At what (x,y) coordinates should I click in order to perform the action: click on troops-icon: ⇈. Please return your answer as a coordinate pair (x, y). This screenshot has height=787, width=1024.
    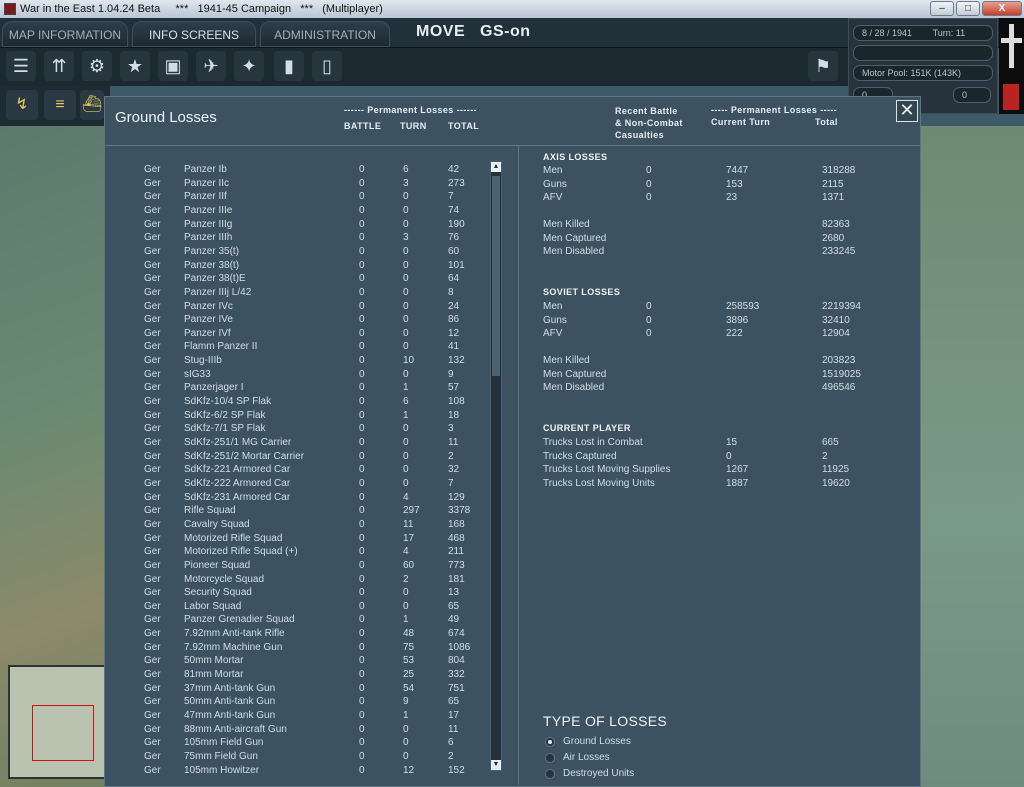
    Looking at the image, I should click on (59, 66).